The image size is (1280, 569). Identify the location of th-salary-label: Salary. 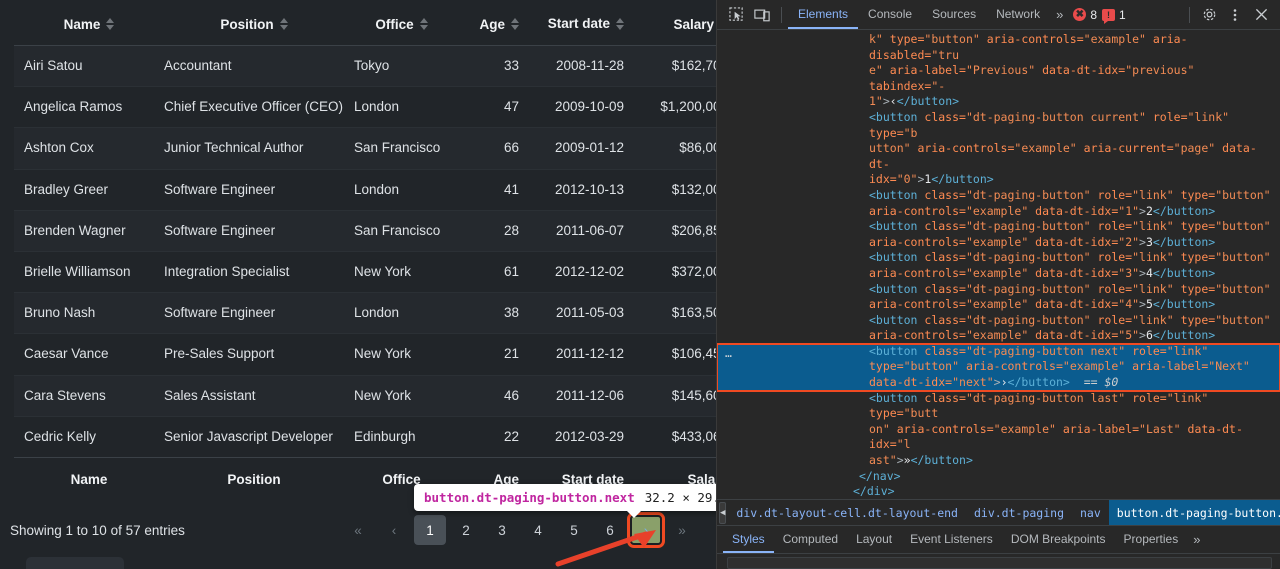
(693, 24).